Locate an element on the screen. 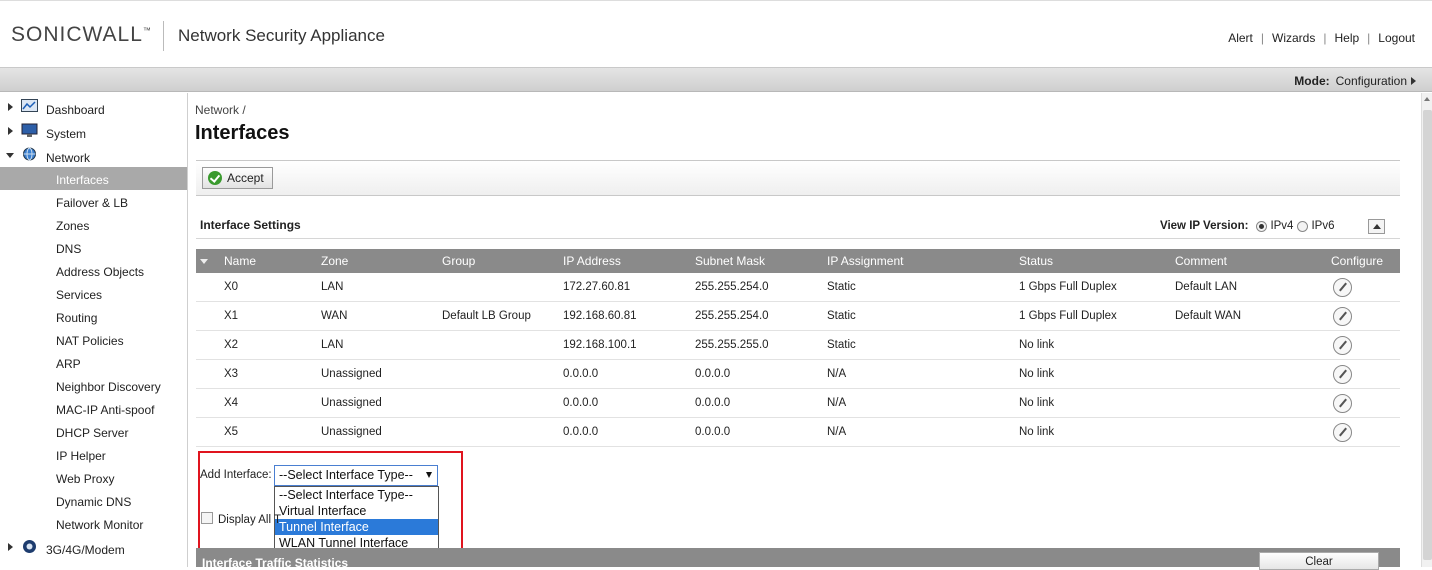 Image resolution: width=1432 pixels, height=570 pixels. sort-arrow-icon is located at coordinates (204, 261).